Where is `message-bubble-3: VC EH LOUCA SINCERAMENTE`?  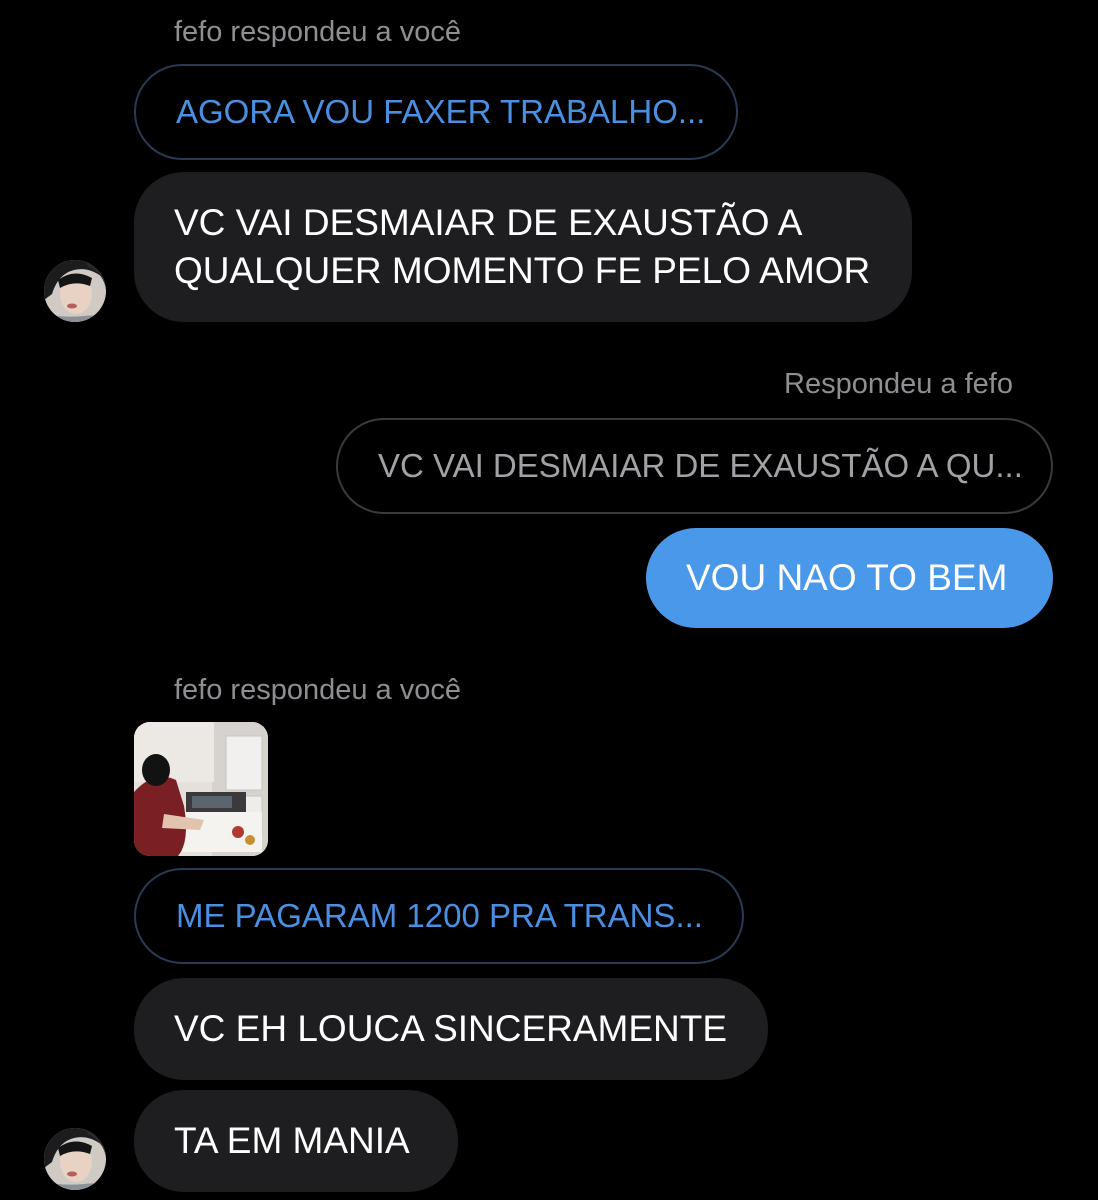 message-bubble-3: VC EH LOUCA SINCERAMENTE is located at coordinates (451, 1029).